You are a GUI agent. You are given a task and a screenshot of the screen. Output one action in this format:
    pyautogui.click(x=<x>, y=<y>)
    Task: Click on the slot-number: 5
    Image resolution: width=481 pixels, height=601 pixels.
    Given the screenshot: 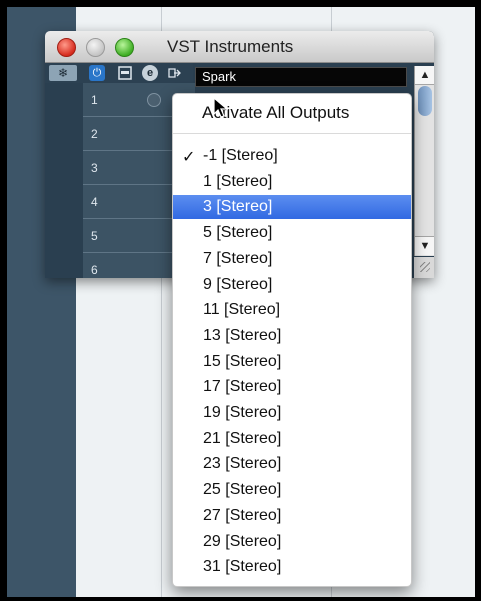 What is the action you would take?
    pyautogui.click(x=94, y=236)
    